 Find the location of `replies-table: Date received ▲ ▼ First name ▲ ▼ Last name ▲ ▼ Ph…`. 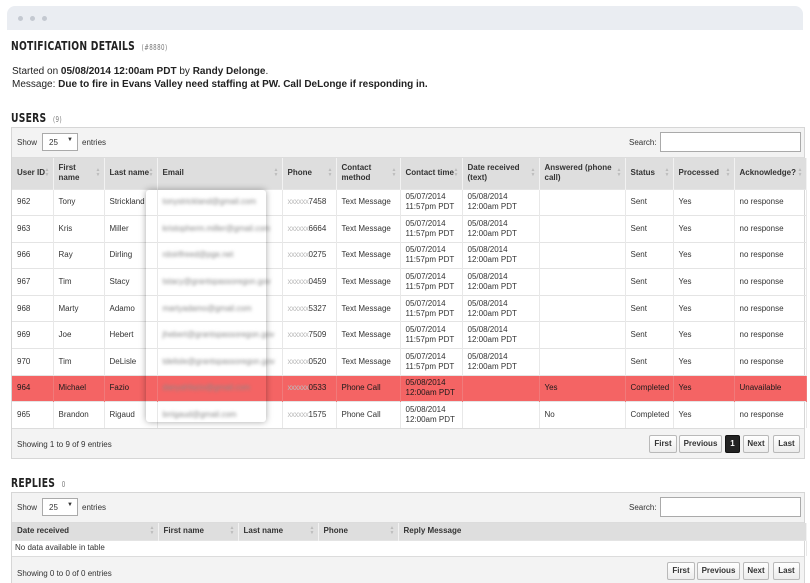

replies-table: Date received ▲ ▼ First name ▲ ▼ Last name ▲ ▼ Ph… is located at coordinates (409, 539).